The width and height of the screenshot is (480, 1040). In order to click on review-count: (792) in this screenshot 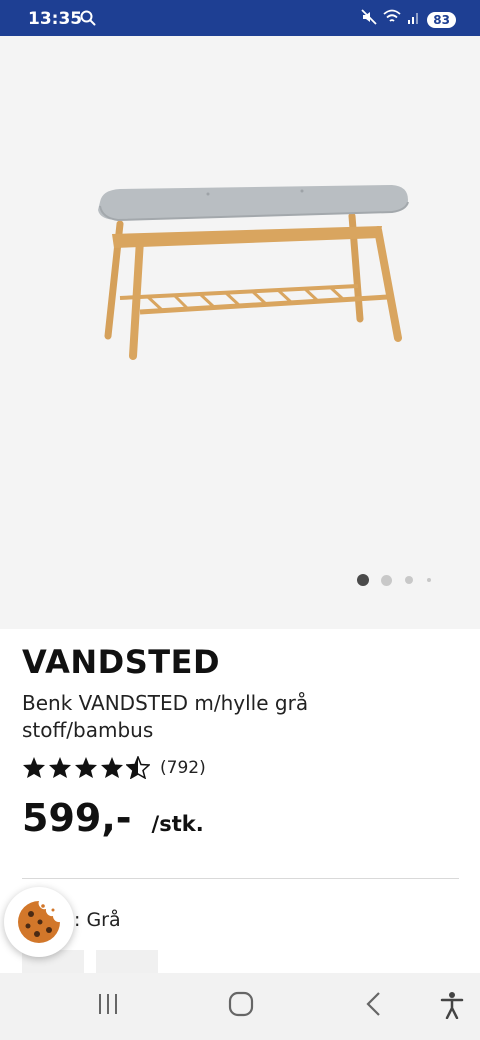, I will do `click(183, 767)`.